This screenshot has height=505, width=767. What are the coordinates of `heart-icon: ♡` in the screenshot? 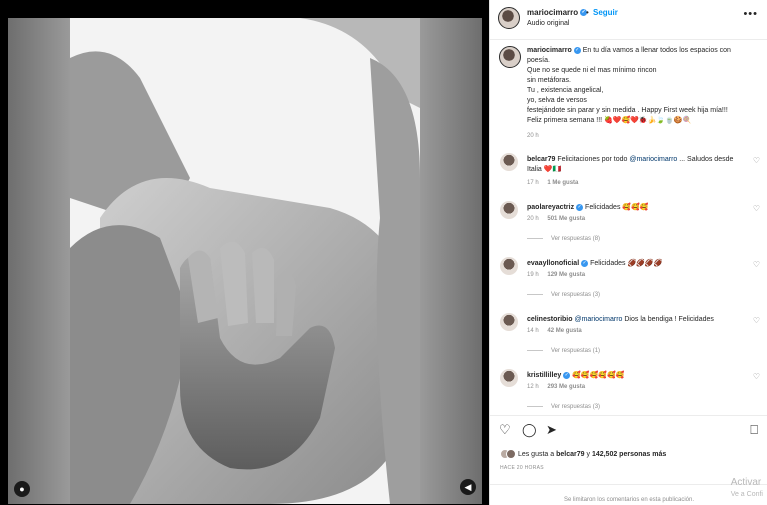 It's located at (505, 430).